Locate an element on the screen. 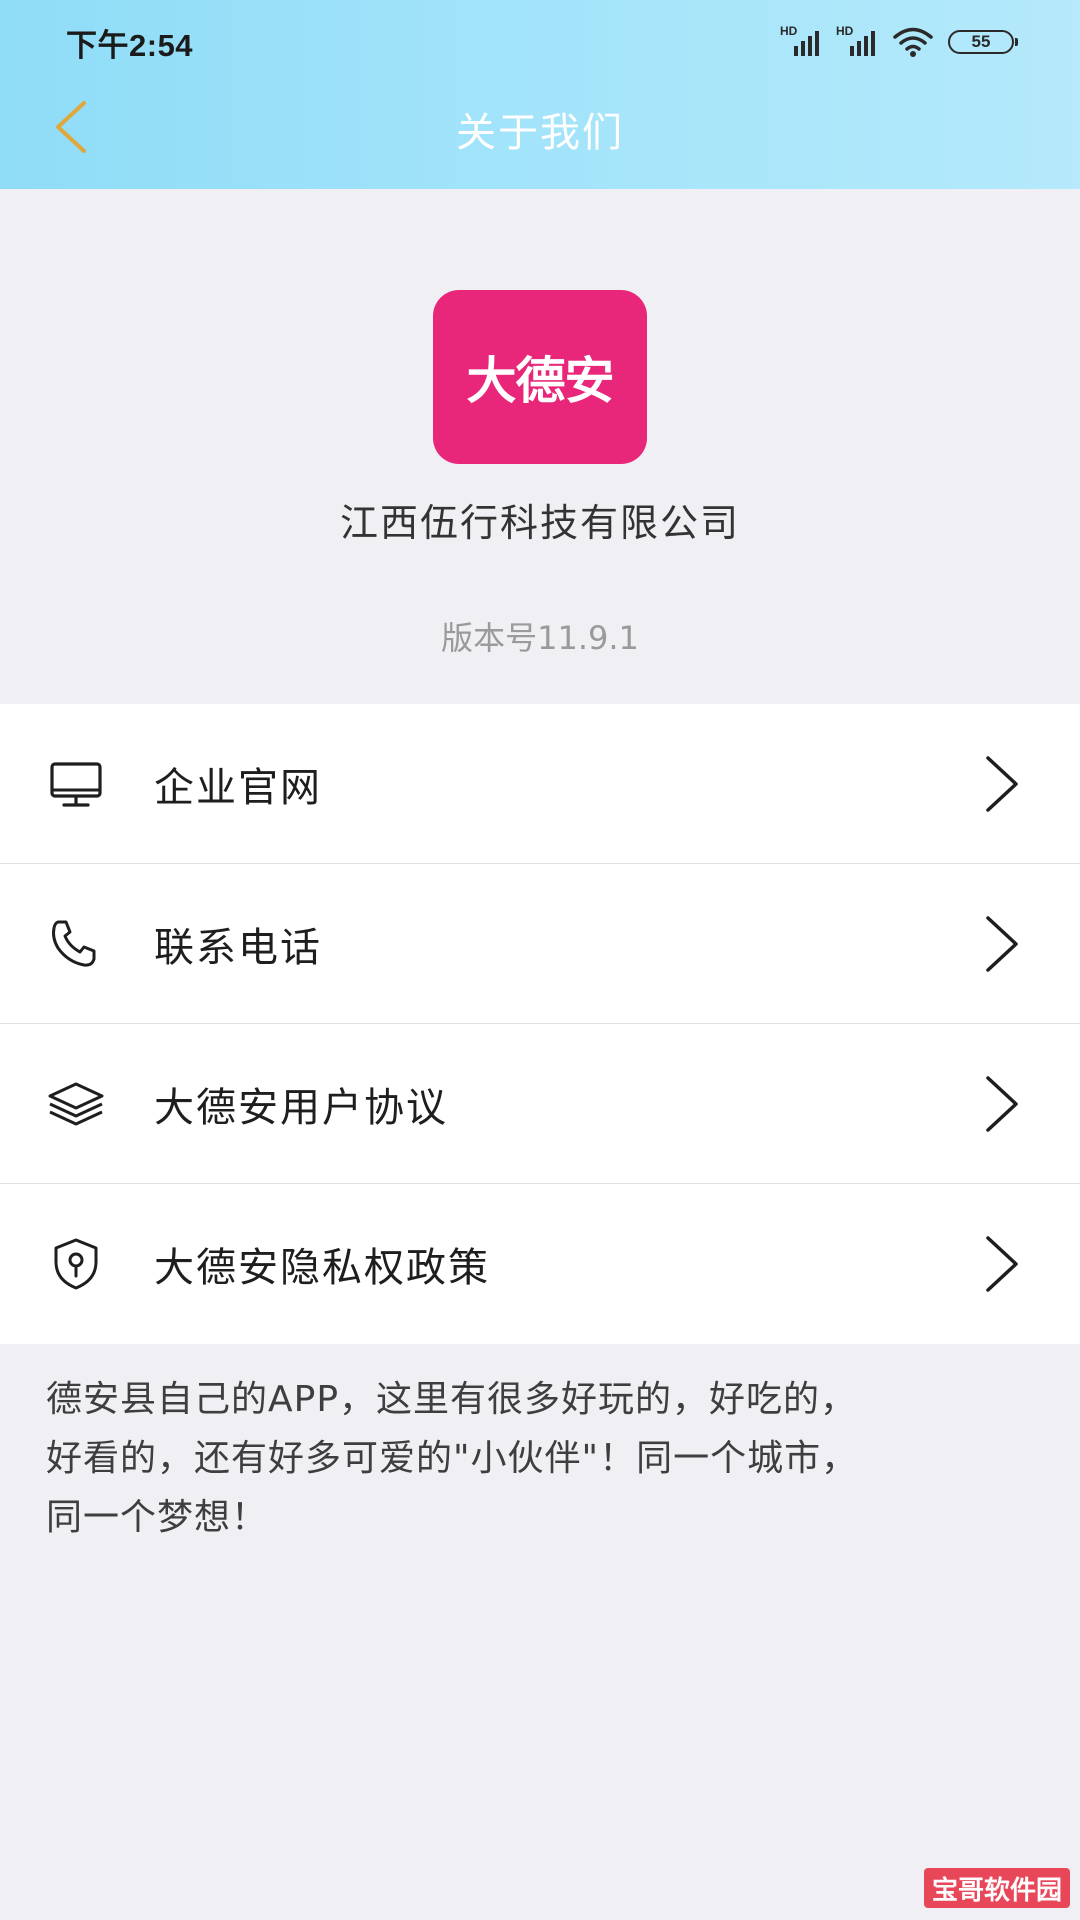 The height and width of the screenshot is (1920, 1080). menu-label-privacy-policy: 大德安隐私权政策 is located at coordinates (322, 1268).